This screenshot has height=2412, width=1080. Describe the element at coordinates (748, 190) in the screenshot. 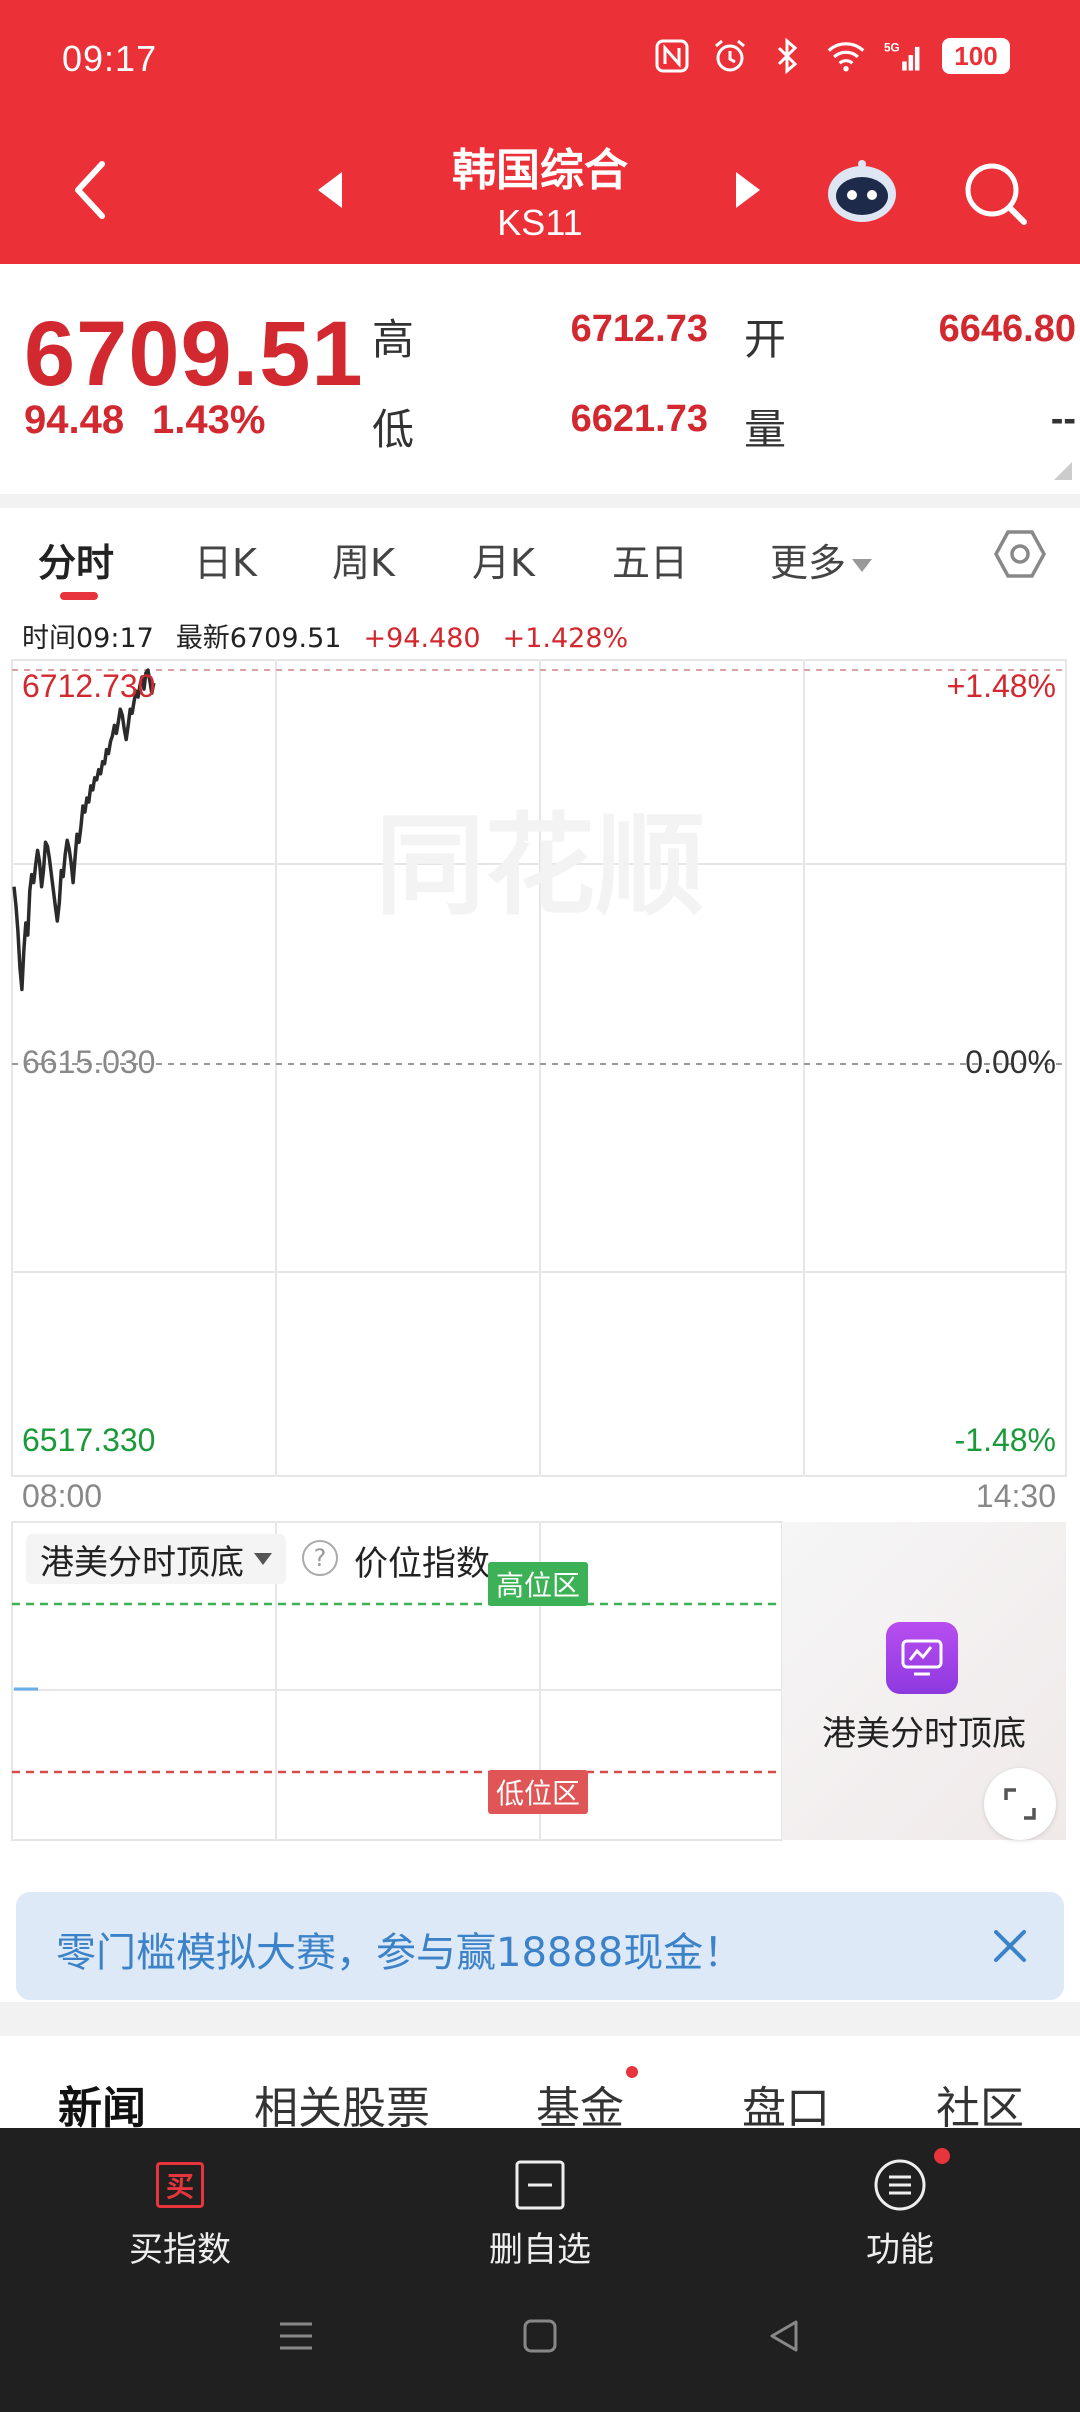

I see `next-index-button` at that location.